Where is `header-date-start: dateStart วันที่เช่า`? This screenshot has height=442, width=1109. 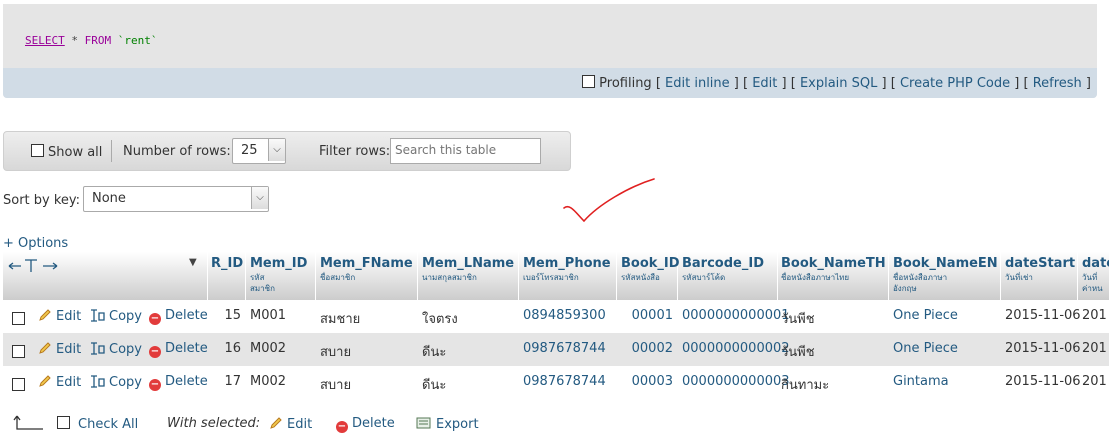 header-date-start: dateStart วันที่เช่า is located at coordinates (1039, 276).